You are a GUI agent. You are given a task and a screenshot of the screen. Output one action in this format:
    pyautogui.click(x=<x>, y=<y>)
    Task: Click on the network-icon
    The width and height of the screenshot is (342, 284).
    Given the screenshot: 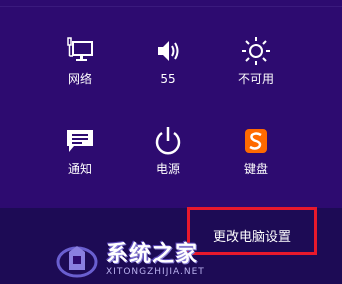 What is the action you would take?
    pyautogui.click(x=80, y=49)
    